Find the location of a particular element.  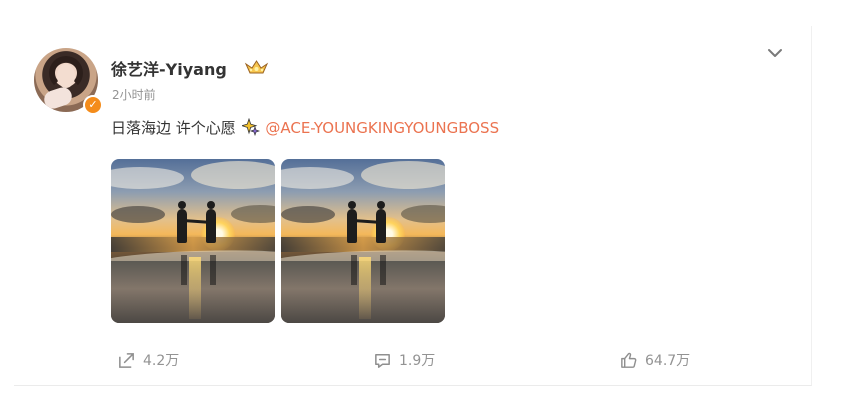

comment-count: 1.9万 is located at coordinates (417, 361).